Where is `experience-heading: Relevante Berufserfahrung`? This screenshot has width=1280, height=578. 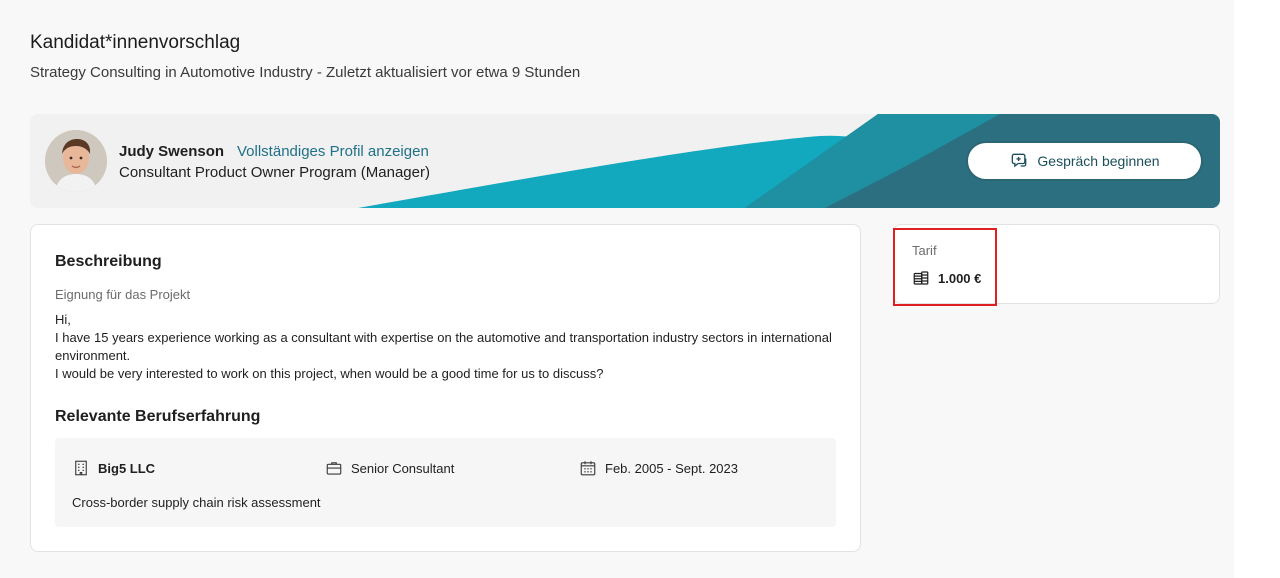 experience-heading: Relevante Berufserfahrung is located at coordinates (158, 416).